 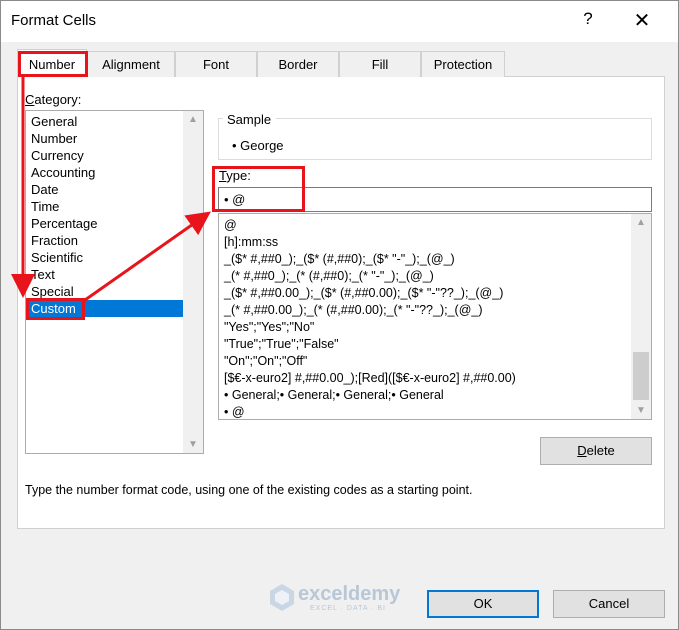 What do you see at coordinates (251, 242) in the screenshot?
I see `type-item: [h]:mm:ss` at bounding box center [251, 242].